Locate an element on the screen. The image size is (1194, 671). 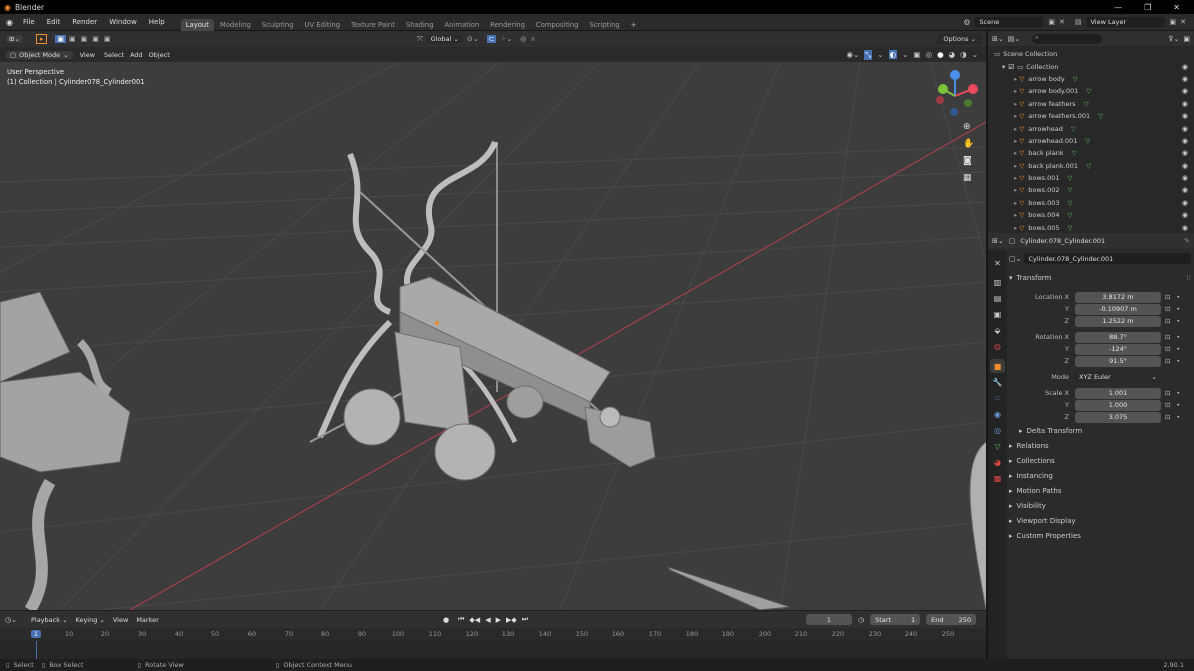
view-layer-icon: ▤ is located at coordinates (1078, 22).